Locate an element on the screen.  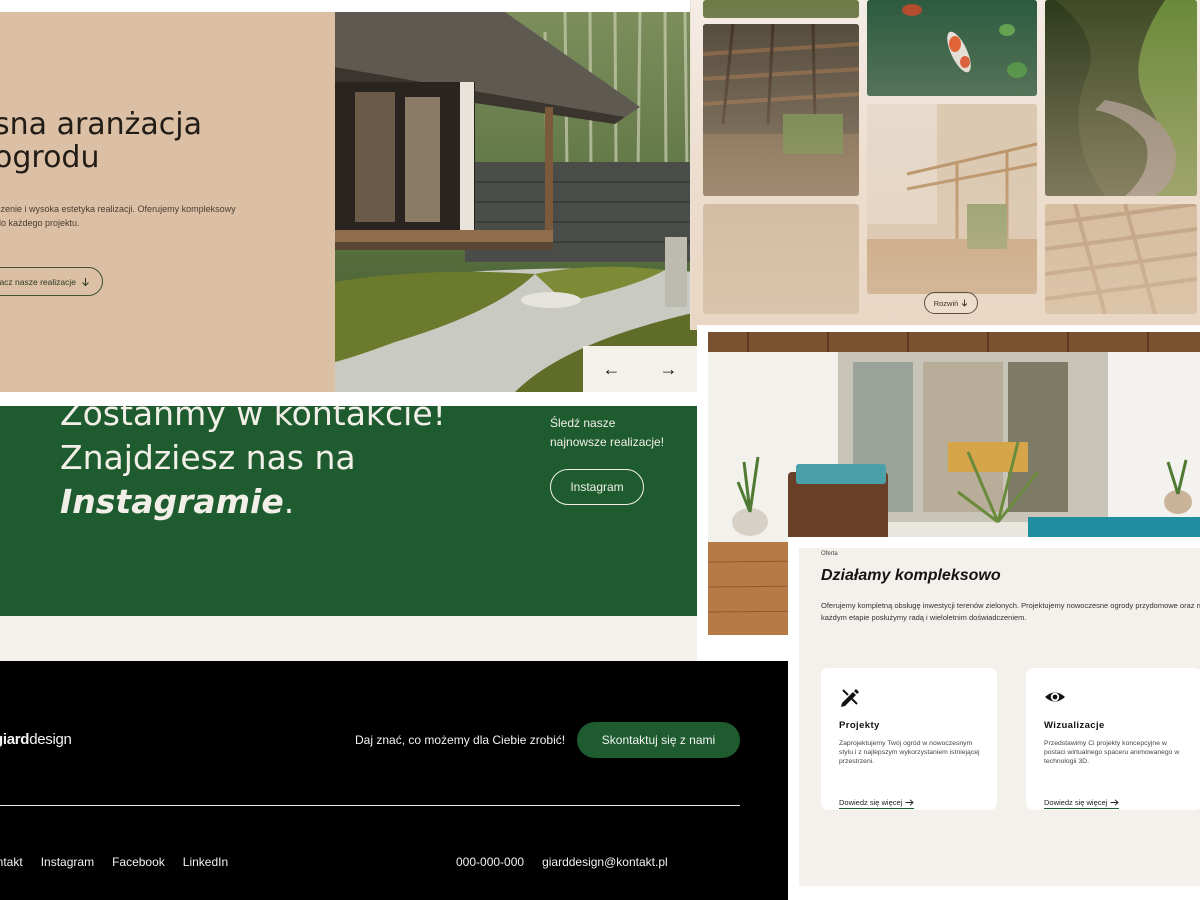
see-projects-button: acz nasze realizacje is located at coordinates (51, 281).